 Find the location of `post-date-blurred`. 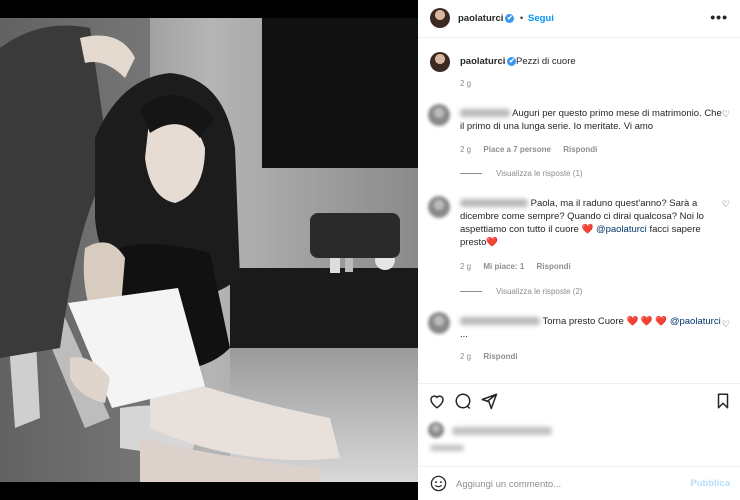

post-date-blurred is located at coordinates (447, 448).